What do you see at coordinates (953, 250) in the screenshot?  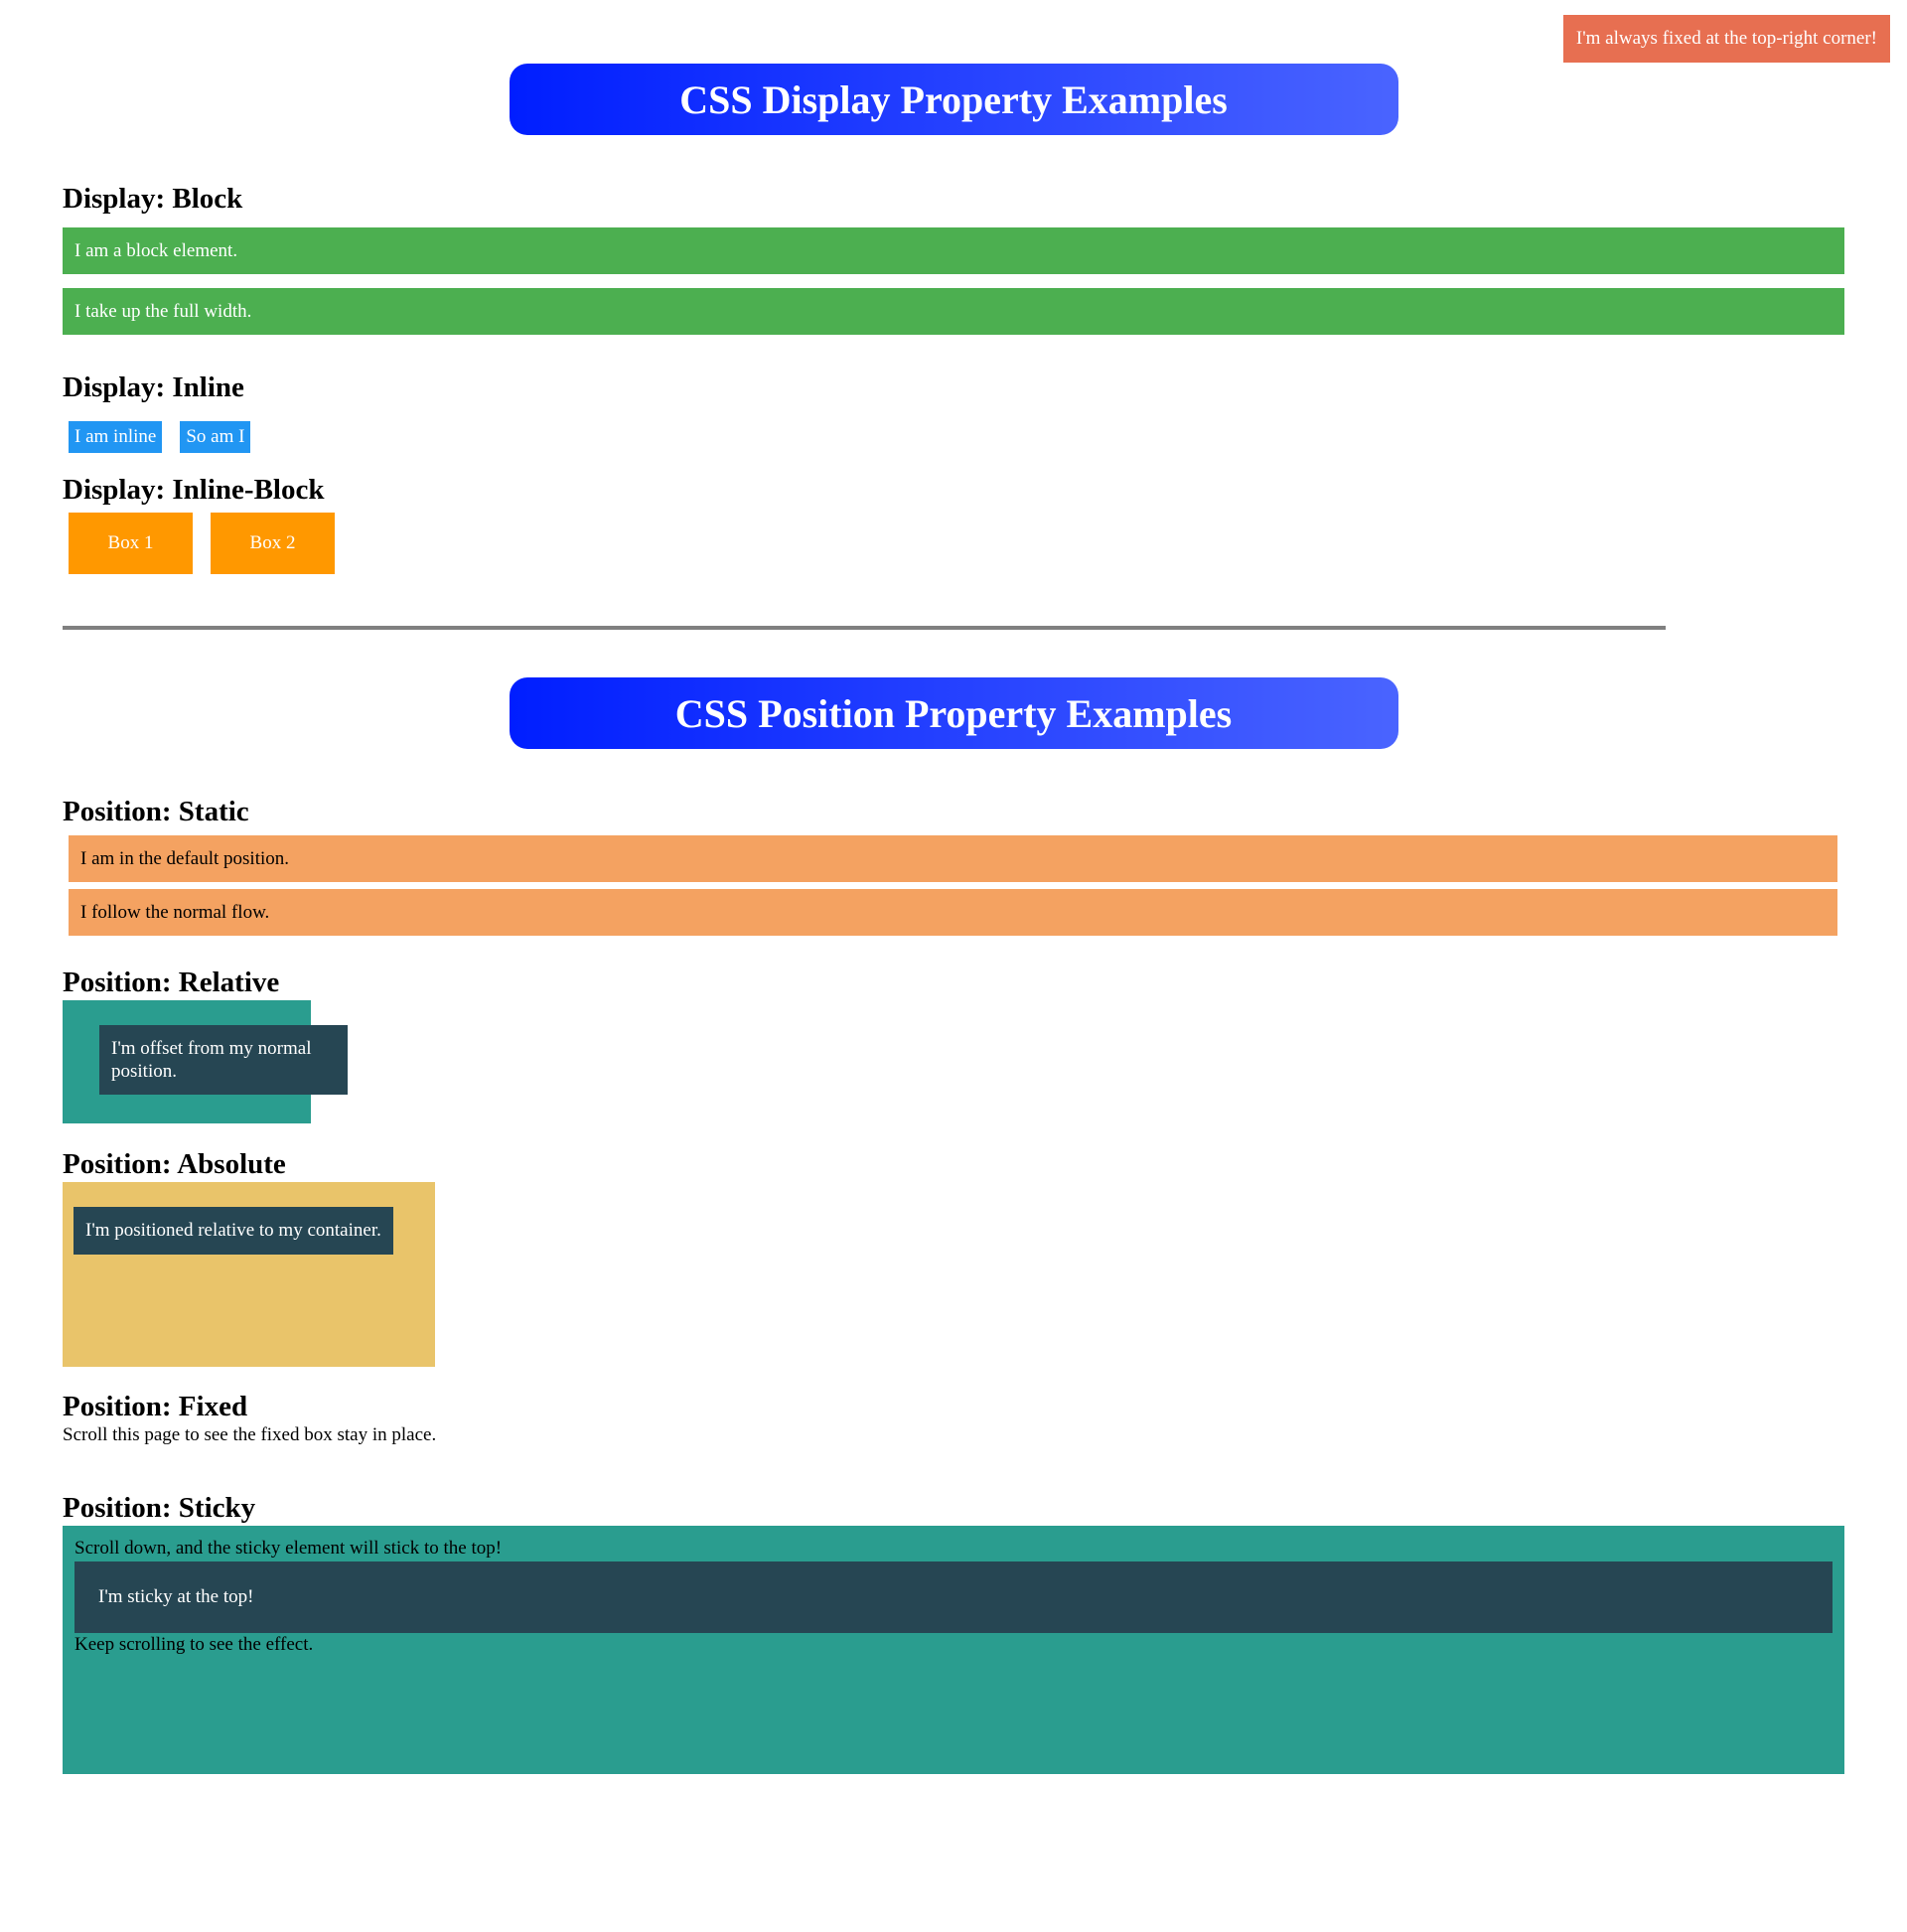 I see `block-element-1: I am a block element.` at bounding box center [953, 250].